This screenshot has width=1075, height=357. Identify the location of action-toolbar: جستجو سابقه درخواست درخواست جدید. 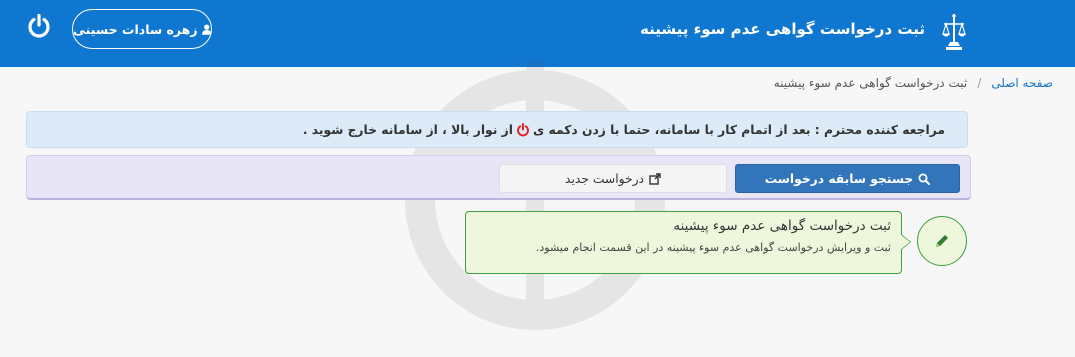
(498, 177).